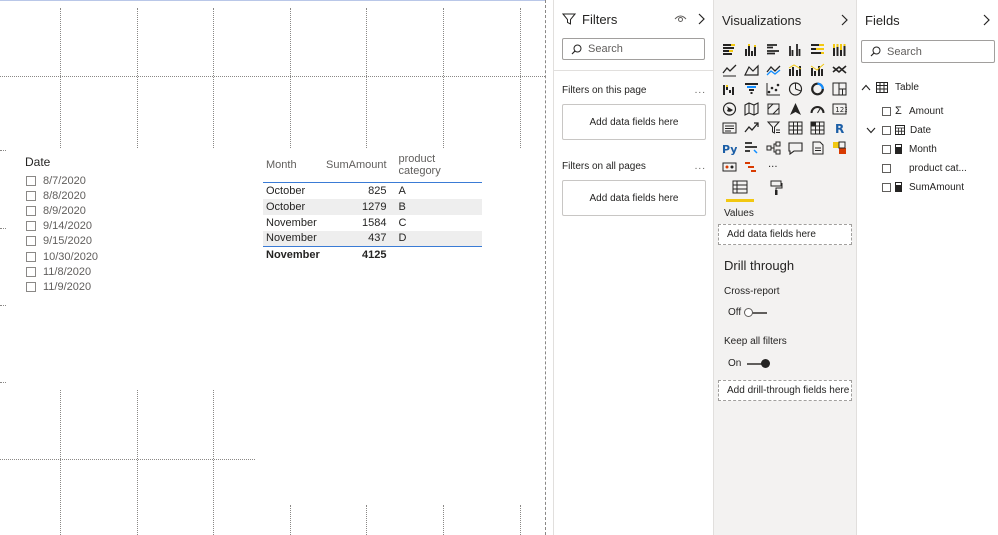 The height and width of the screenshot is (535, 998). Describe the element at coordinates (844, 20) in the screenshot. I see `collapse-viz-icon` at that location.